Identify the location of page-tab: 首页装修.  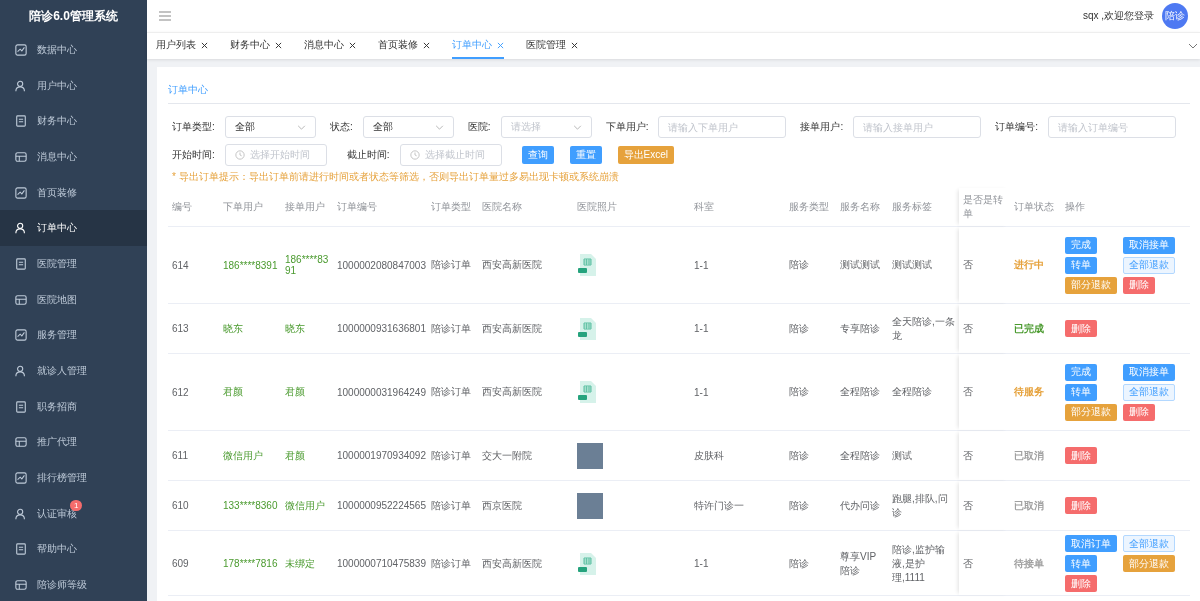
(404, 46).